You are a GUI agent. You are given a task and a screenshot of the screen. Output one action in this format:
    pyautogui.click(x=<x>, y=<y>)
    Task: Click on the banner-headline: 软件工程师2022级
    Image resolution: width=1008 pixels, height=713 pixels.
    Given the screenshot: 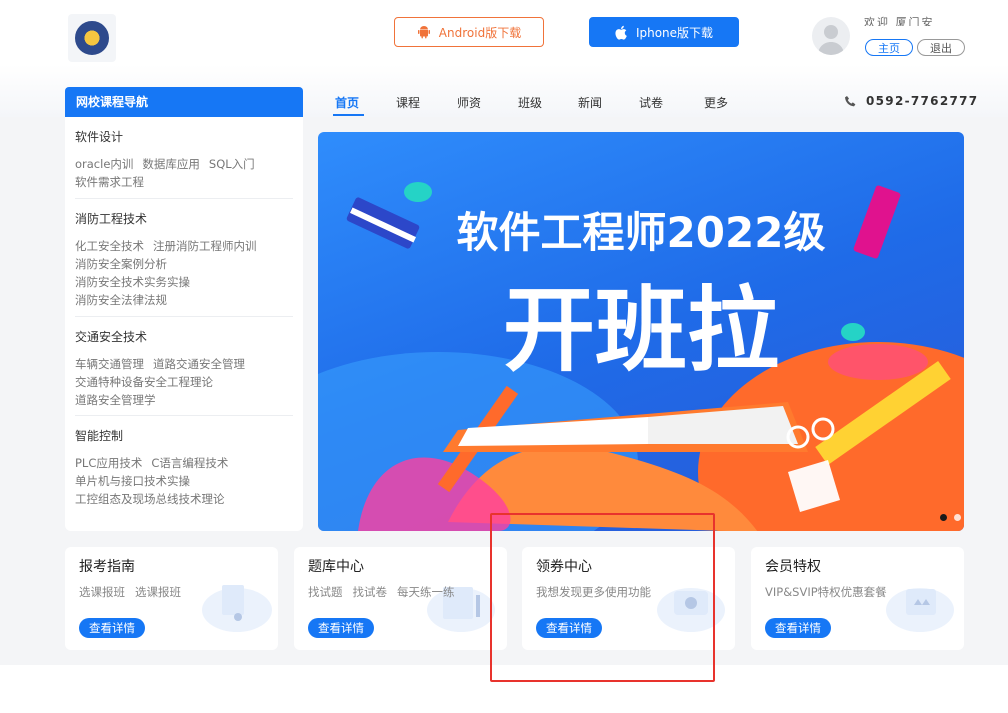 What is the action you would take?
    pyautogui.click(x=641, y=232)
    